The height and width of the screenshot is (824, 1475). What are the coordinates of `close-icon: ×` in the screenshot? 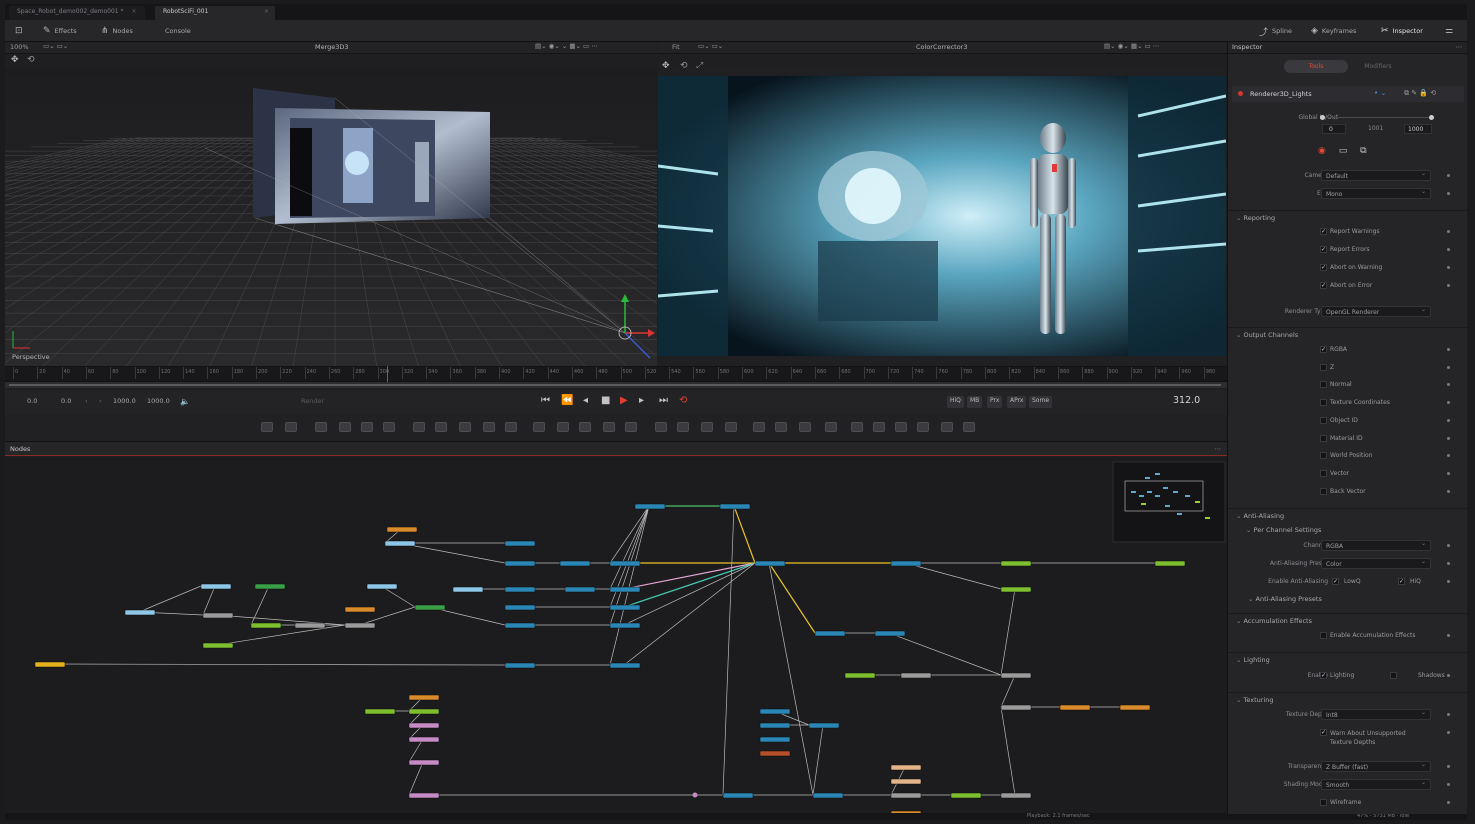 It's located at (134, 11).